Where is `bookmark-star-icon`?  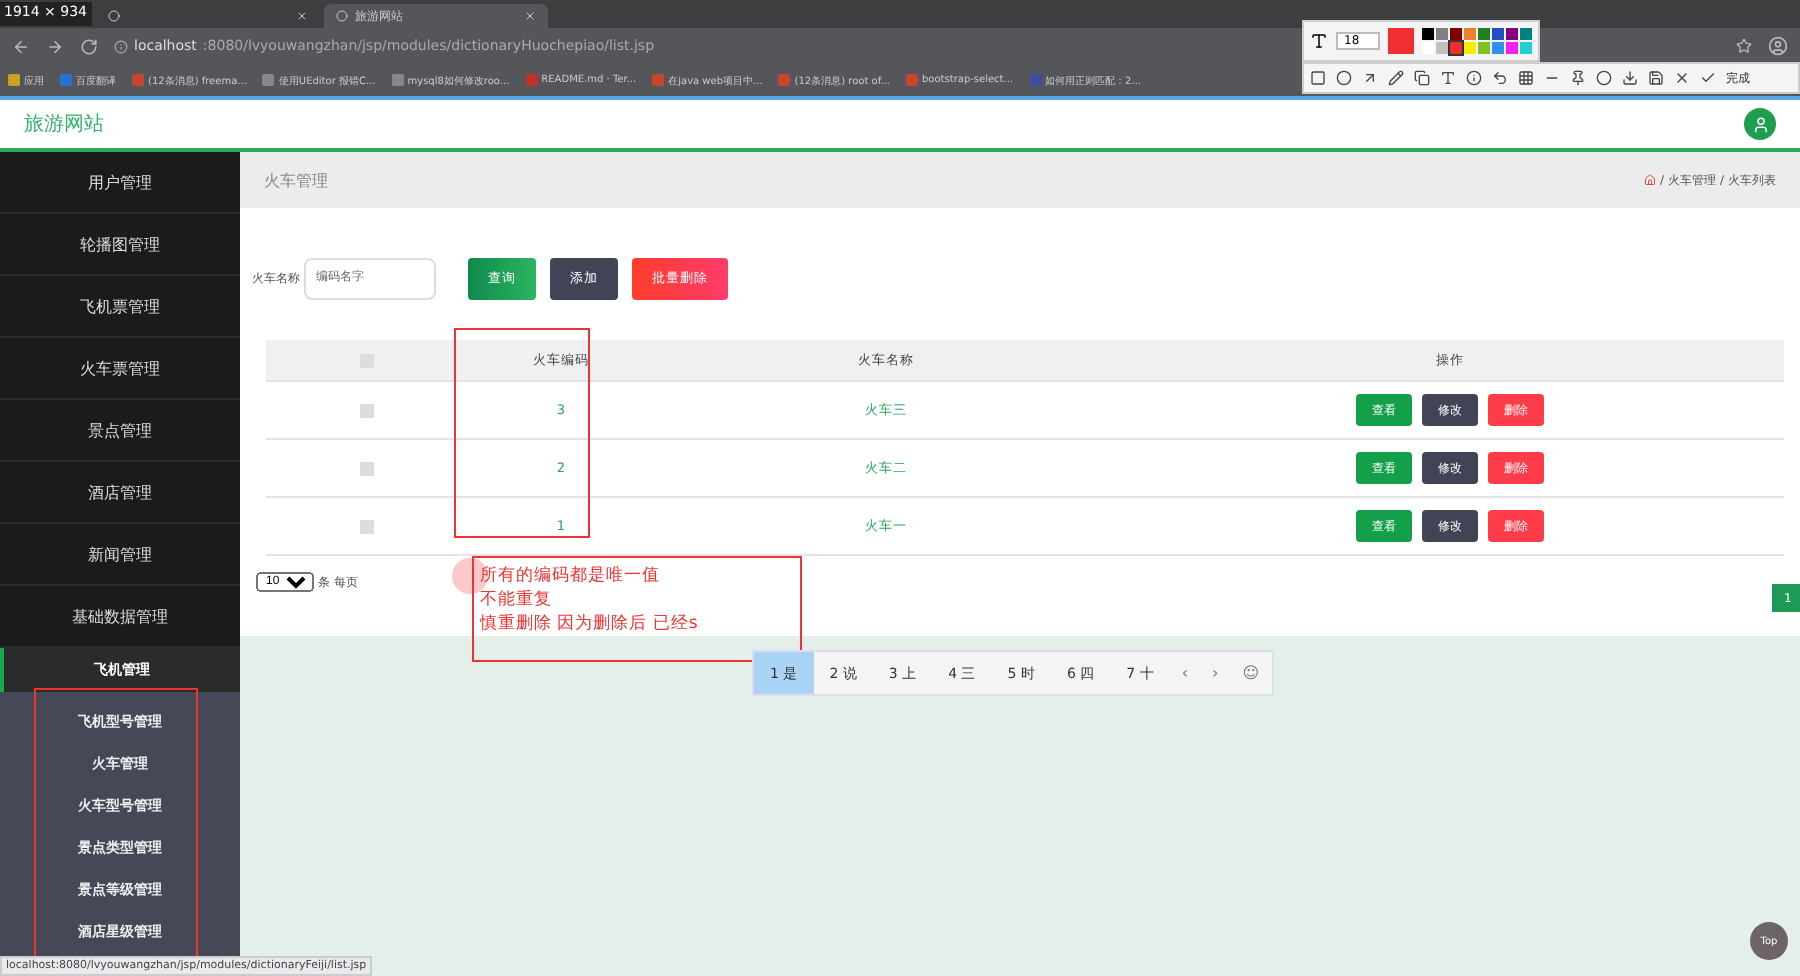
bookmark-star-icon is located at coordinates (1744, 46).